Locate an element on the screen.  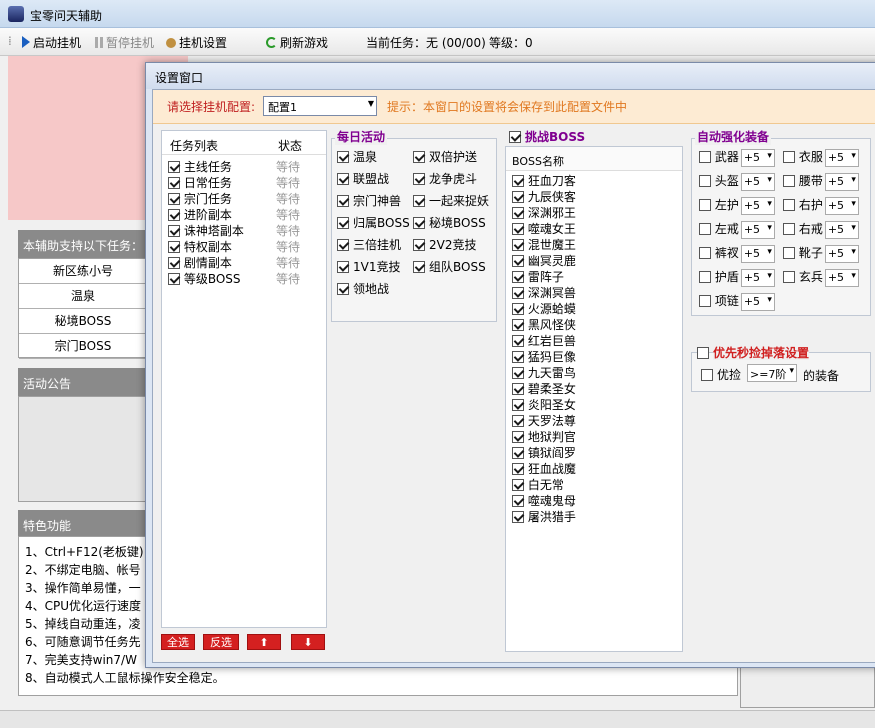
boss-row: 九天雷鸟 is located at coordinates (544, 373).